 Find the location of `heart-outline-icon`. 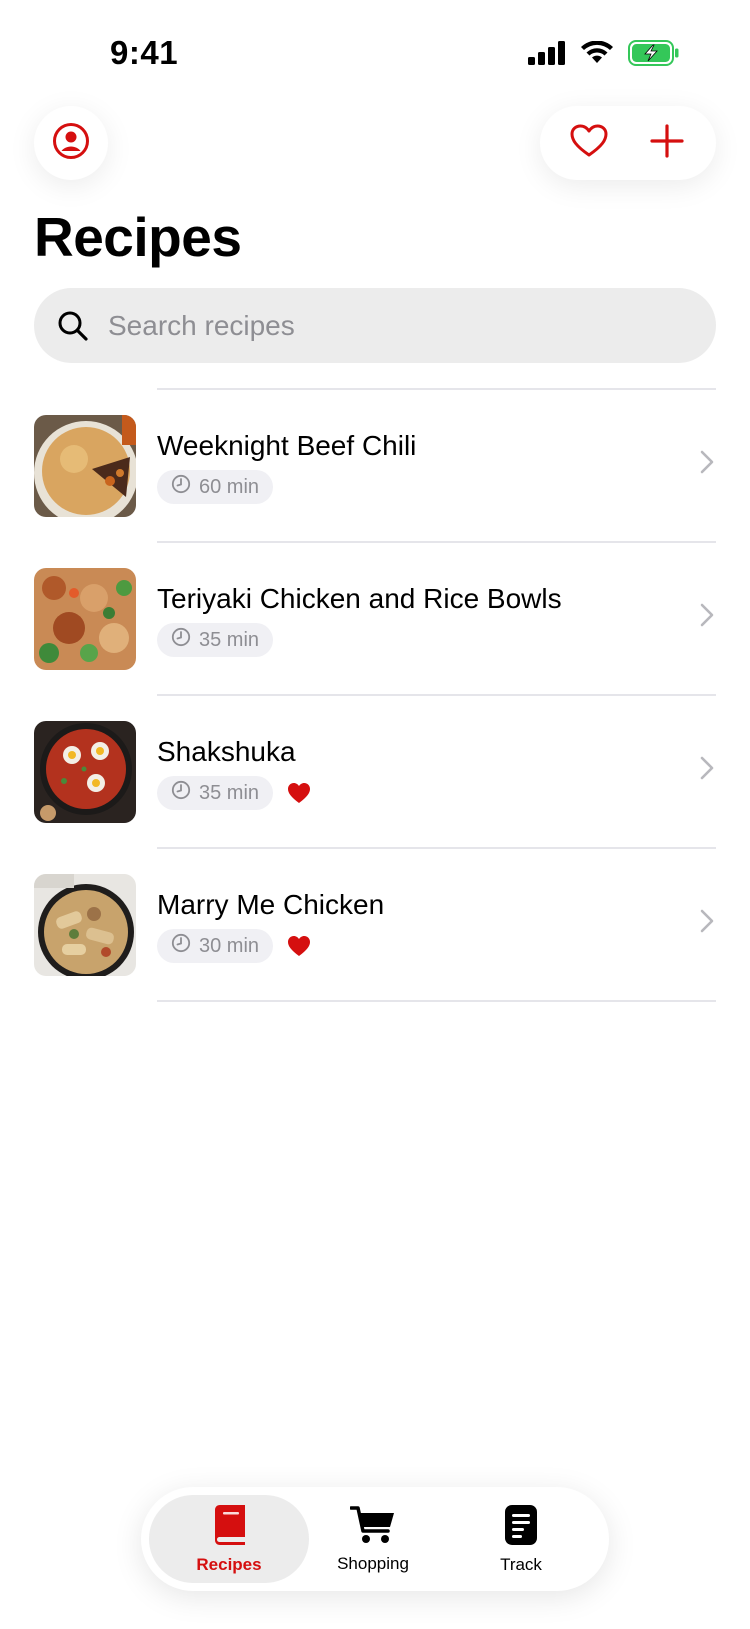

heart-outline-icon is located at coordinates (589, 143).